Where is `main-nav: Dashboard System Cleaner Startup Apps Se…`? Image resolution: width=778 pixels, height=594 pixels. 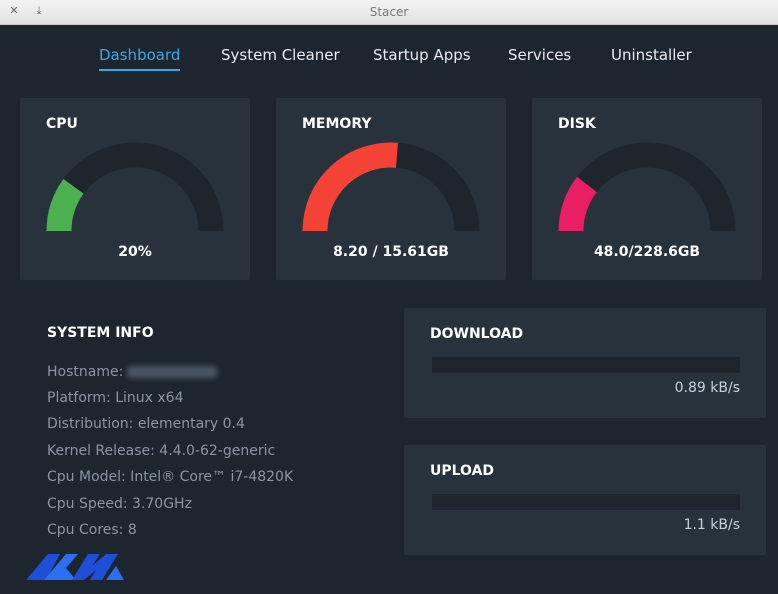
main-nav: Dashboard System Cleaner Startup Apps Se… is located at coordinates (389, 60).